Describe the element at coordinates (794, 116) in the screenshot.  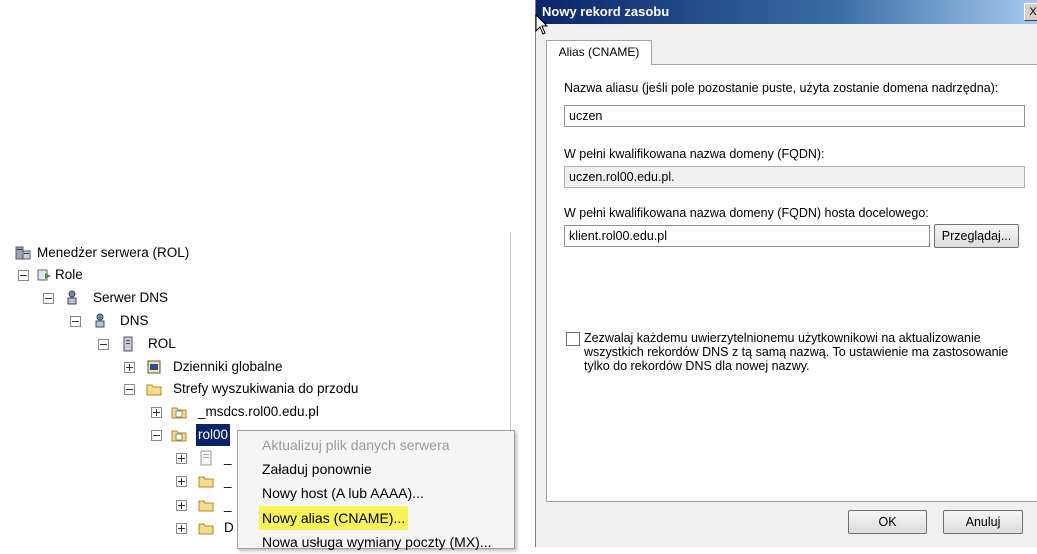
I see `alias-name-input: uczen` at that location.